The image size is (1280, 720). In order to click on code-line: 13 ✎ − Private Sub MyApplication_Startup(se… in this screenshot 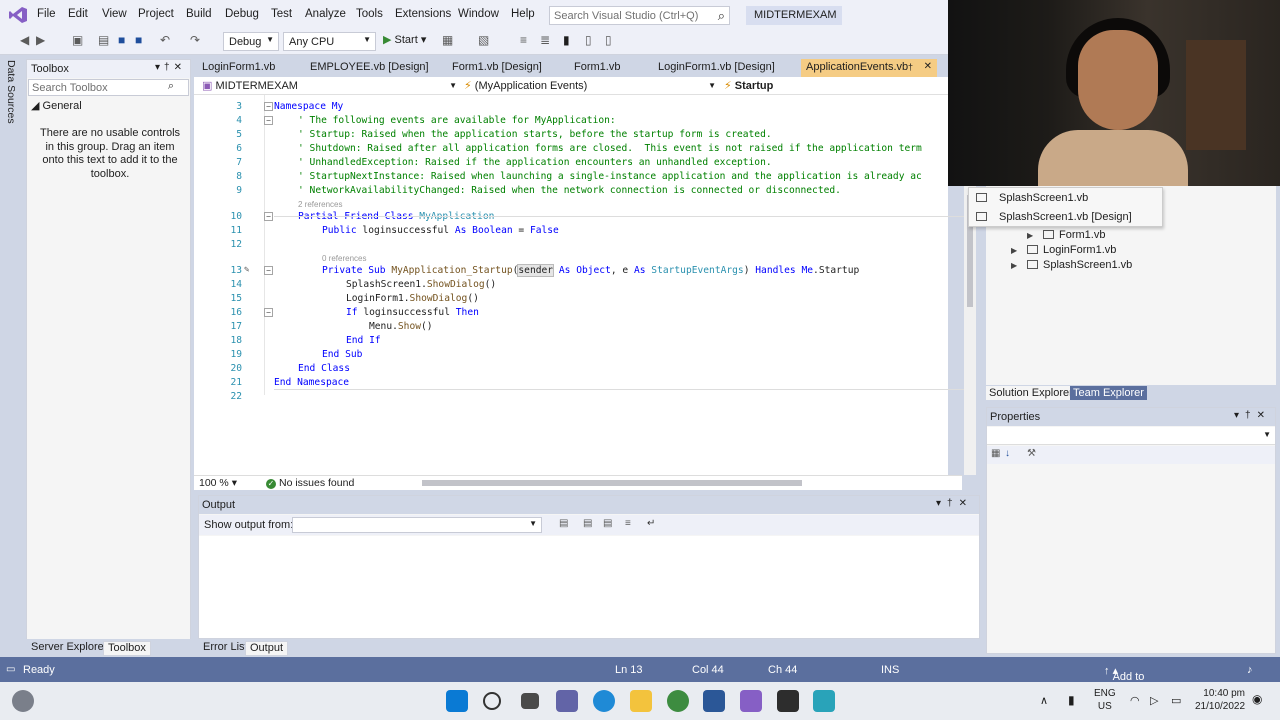, I will do `click(571, 271)`.